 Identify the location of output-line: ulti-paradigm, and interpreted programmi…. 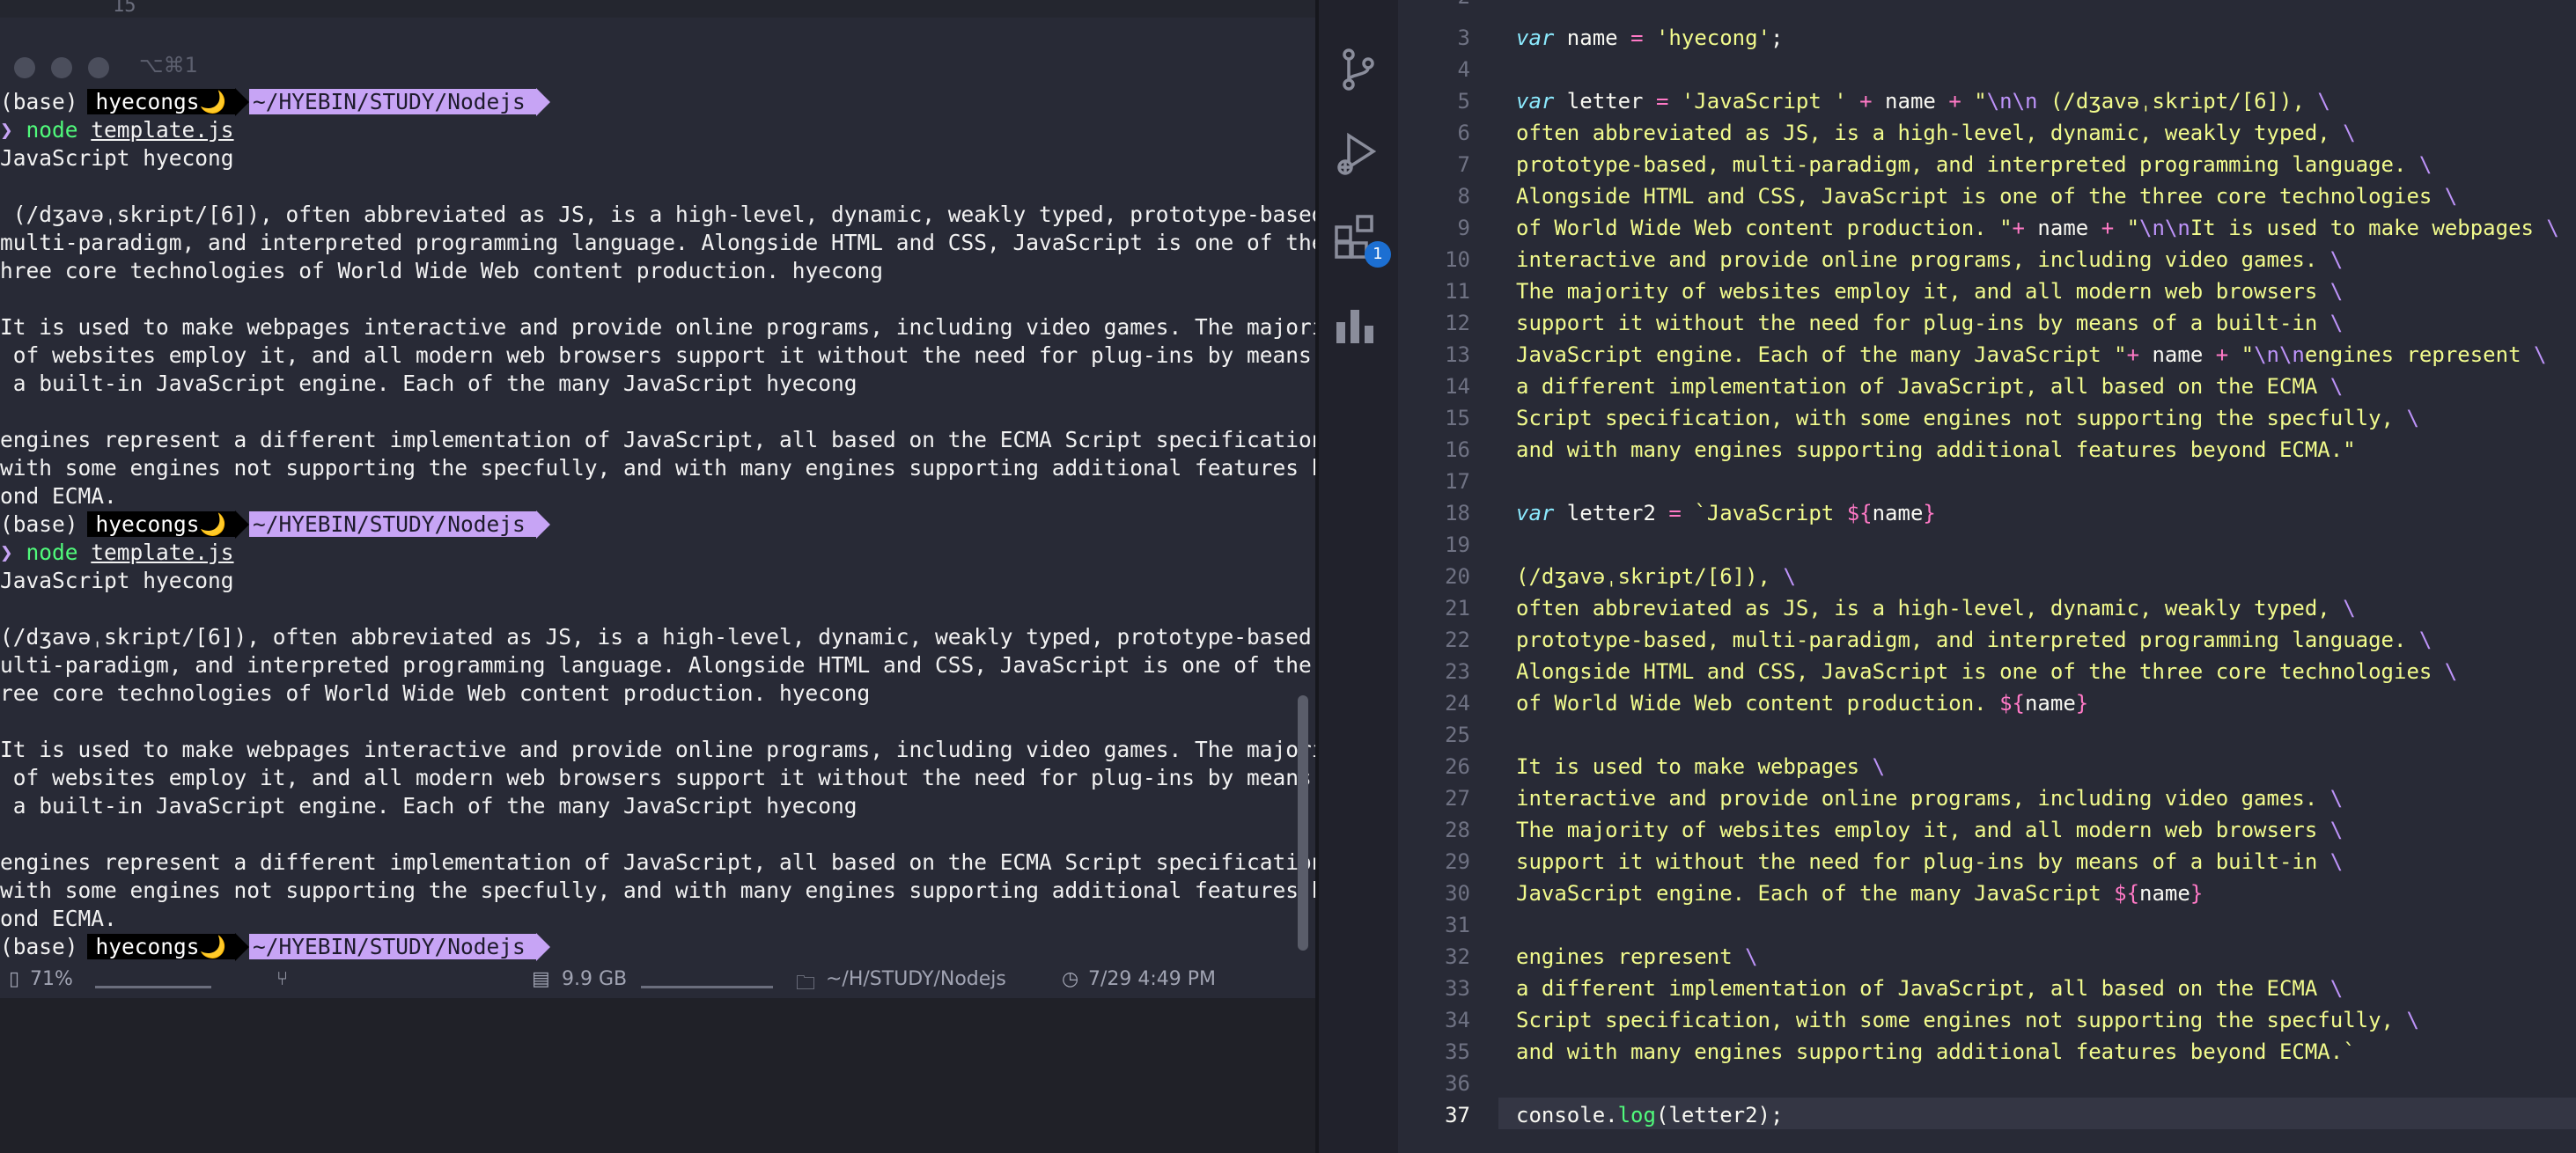
(676, 665).